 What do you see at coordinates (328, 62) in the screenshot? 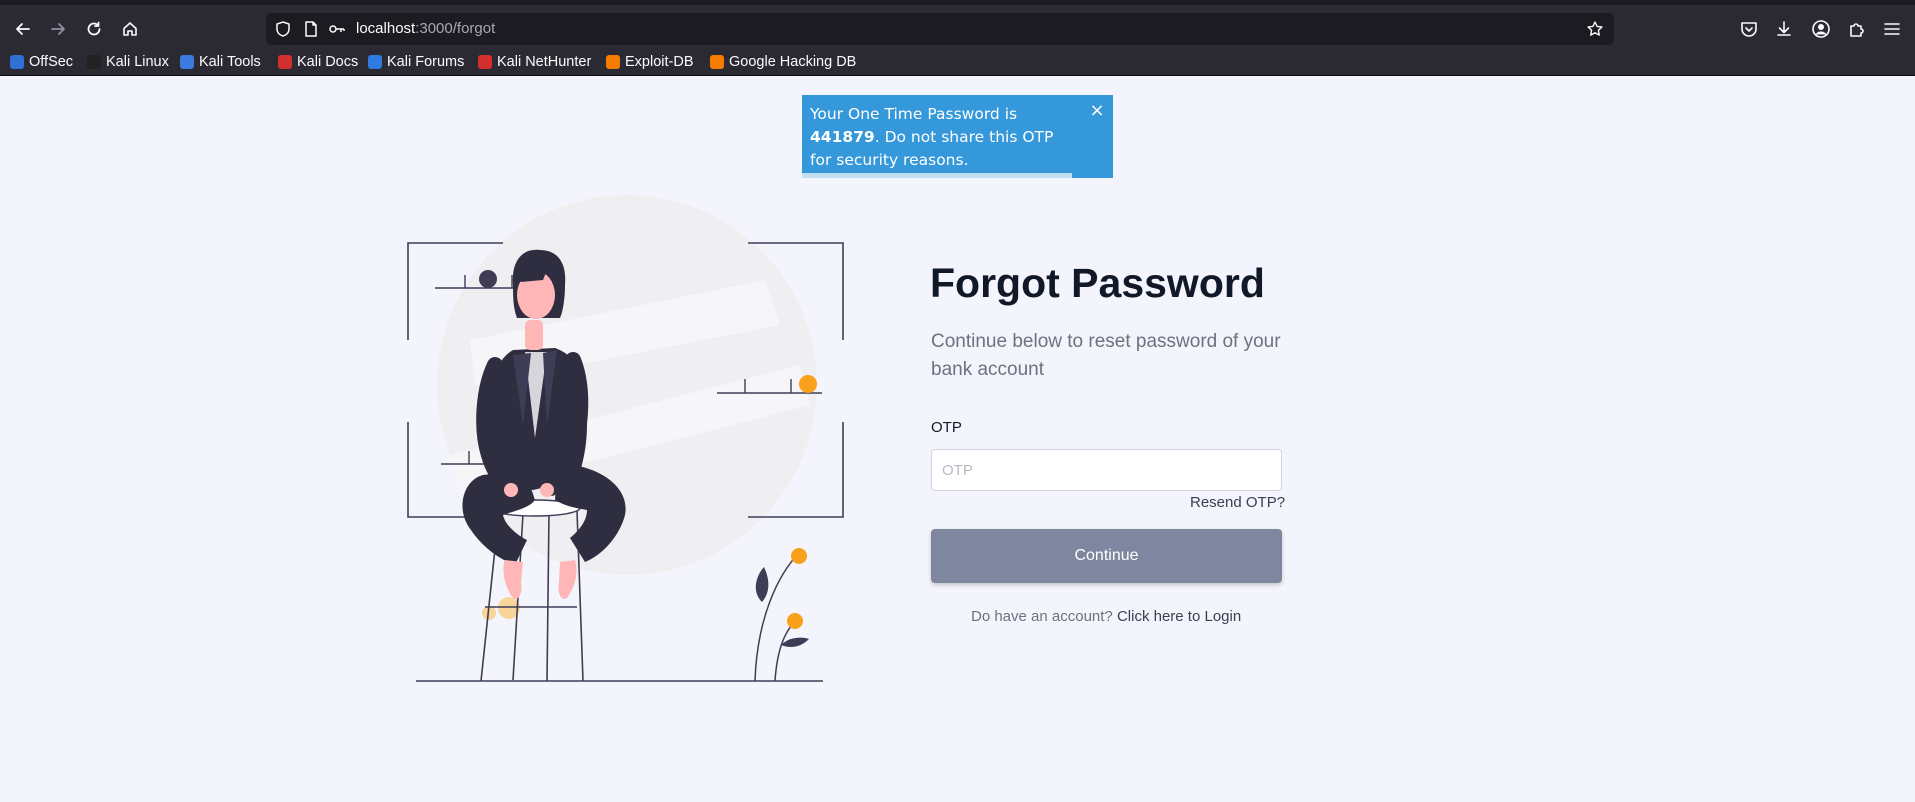
I see `bookmark-label: Kali Docs` at bounding box center [328, 62].